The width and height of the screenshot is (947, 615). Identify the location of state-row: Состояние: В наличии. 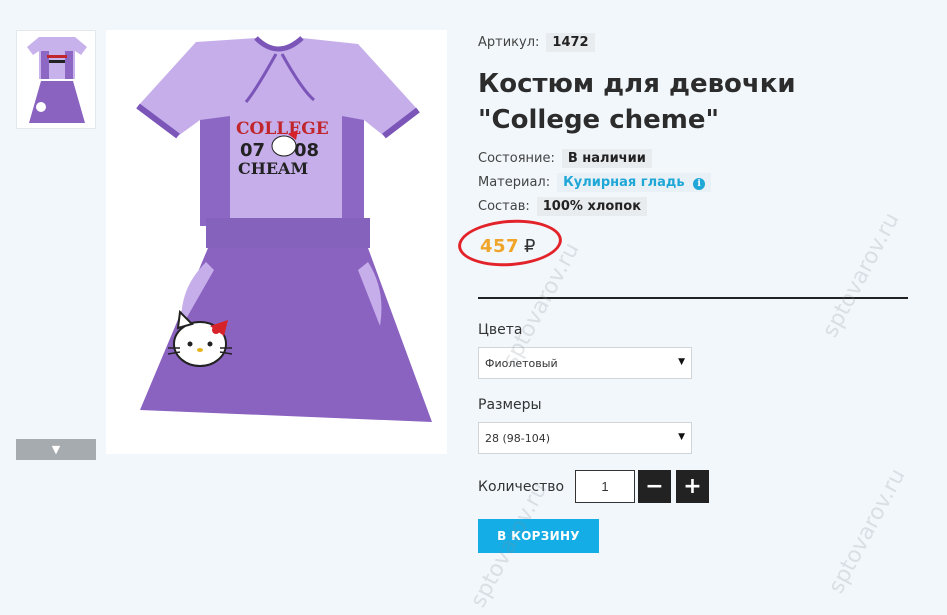
(565, 158).